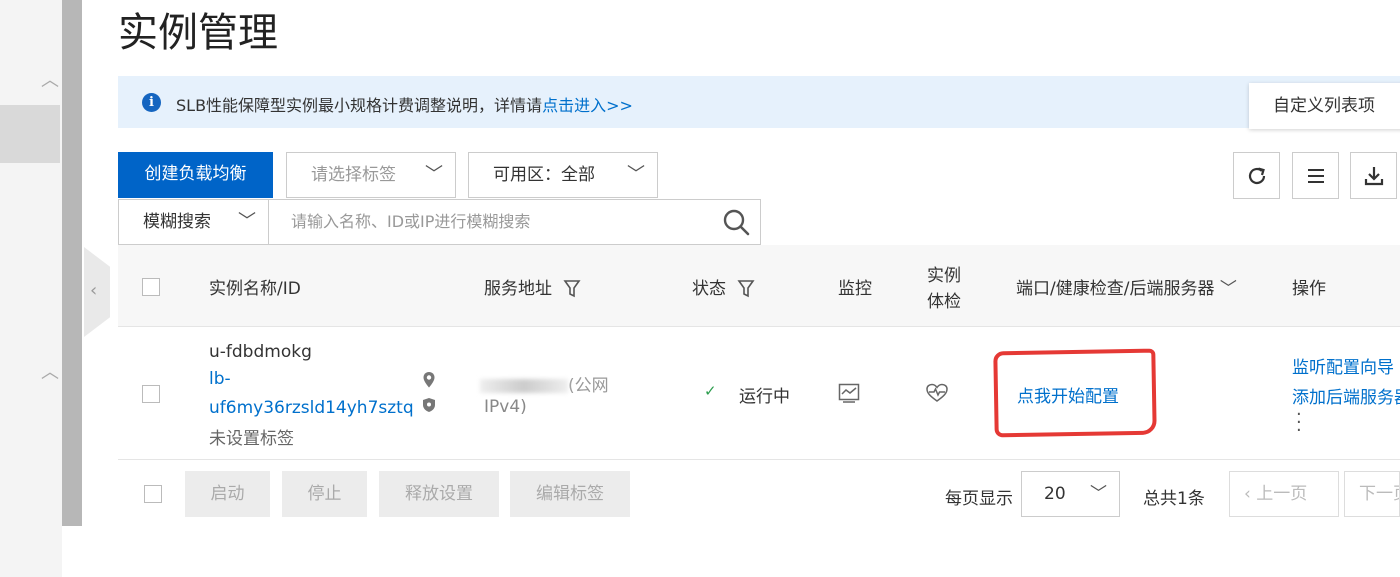 The width and height of the screenshot is (1400, 577). Describe the element at coordinates (587, 105) in the screenshot. I see `notice-link: 点击进入>>` at that location.